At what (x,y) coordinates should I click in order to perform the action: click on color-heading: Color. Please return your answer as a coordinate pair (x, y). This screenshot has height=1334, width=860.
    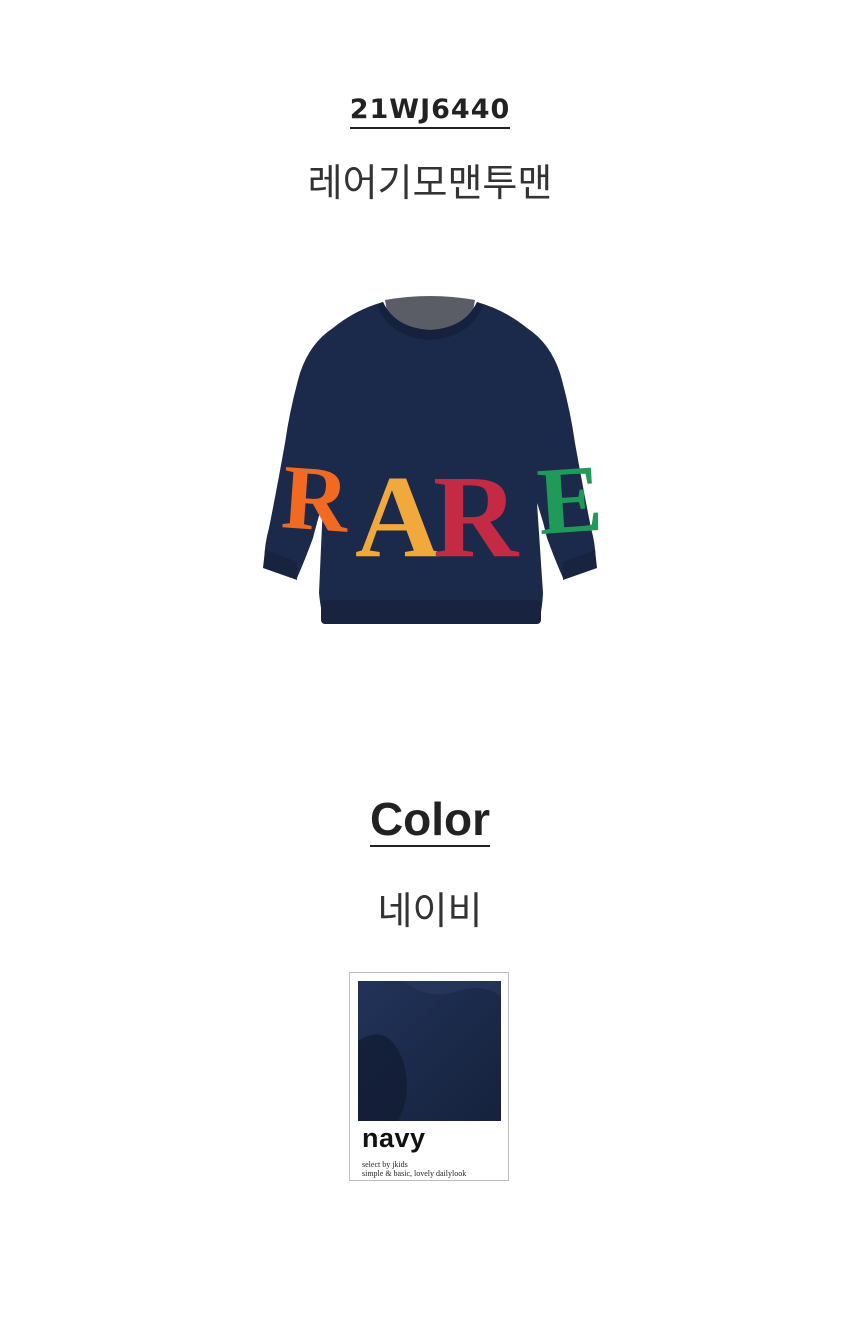
    Looking at the image, I should click on (430, 819).